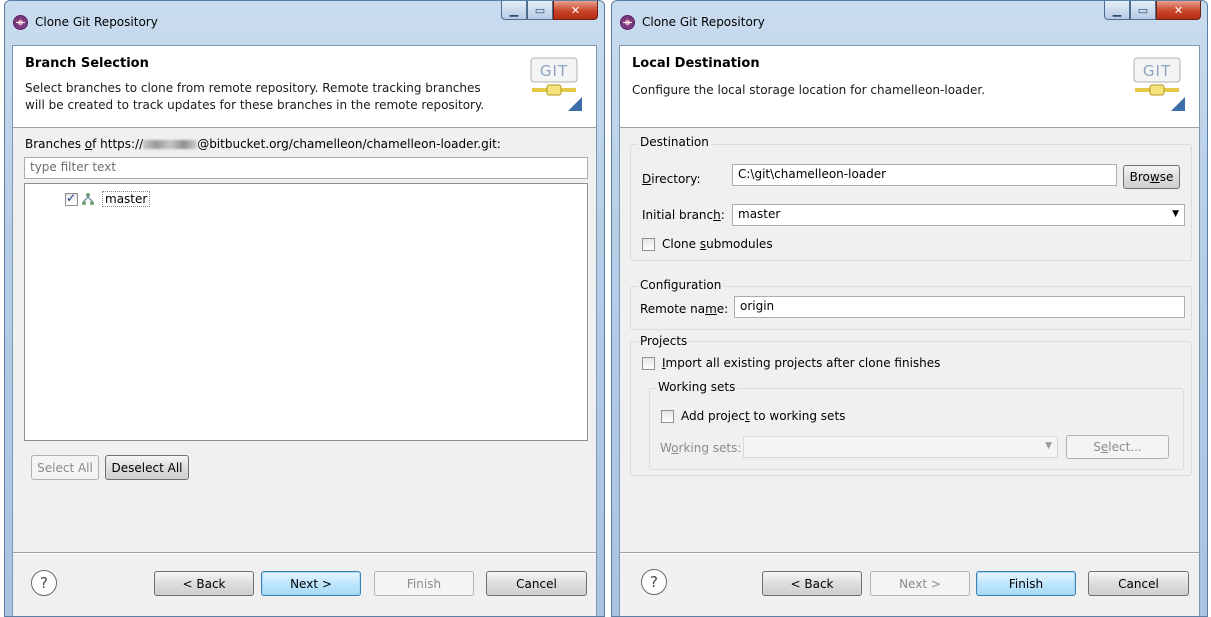 The width and height of the screenshot is (1211, 617). What do you see at coordinates (697, 387) in the screenshot?
I see `working-sets-group-label: Working sets` at bounding box center [697, 387].